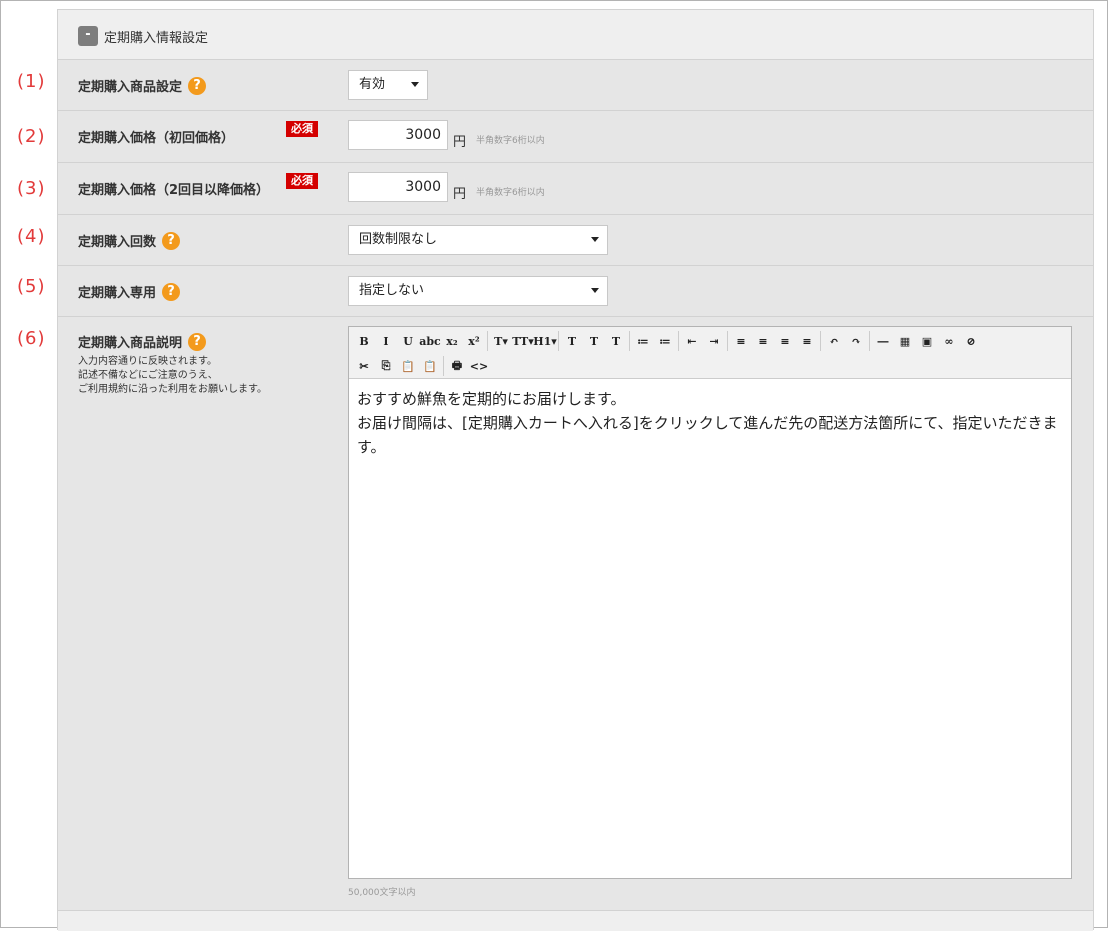 This screenshot has height=931, width=1108. What do you see at coordinates (398, 135) in the screenshot?
I see `first-price-input` at bounding box center [398, 135].